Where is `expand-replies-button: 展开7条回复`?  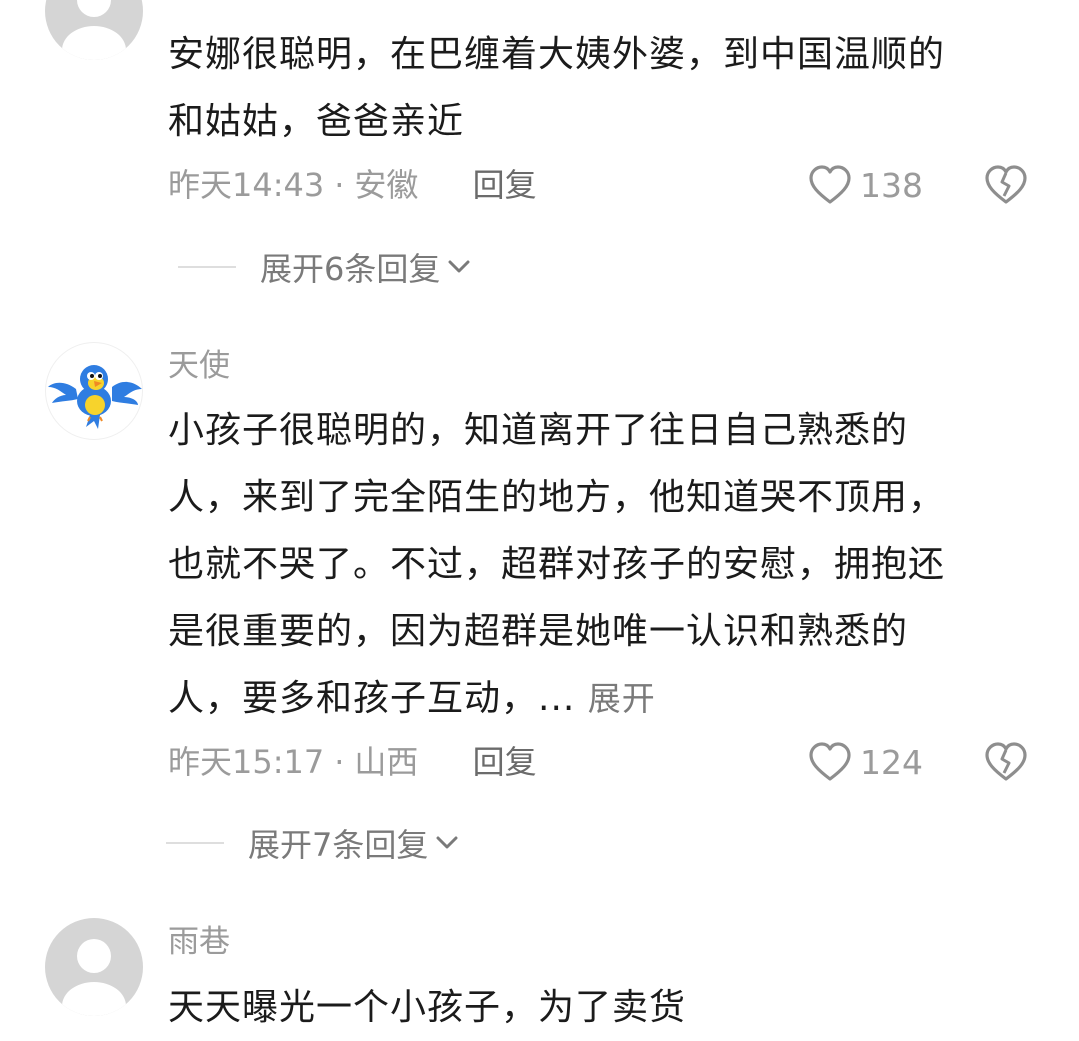
expand-replies-button: 展开7条回复 is located at coordinates (312, 843).